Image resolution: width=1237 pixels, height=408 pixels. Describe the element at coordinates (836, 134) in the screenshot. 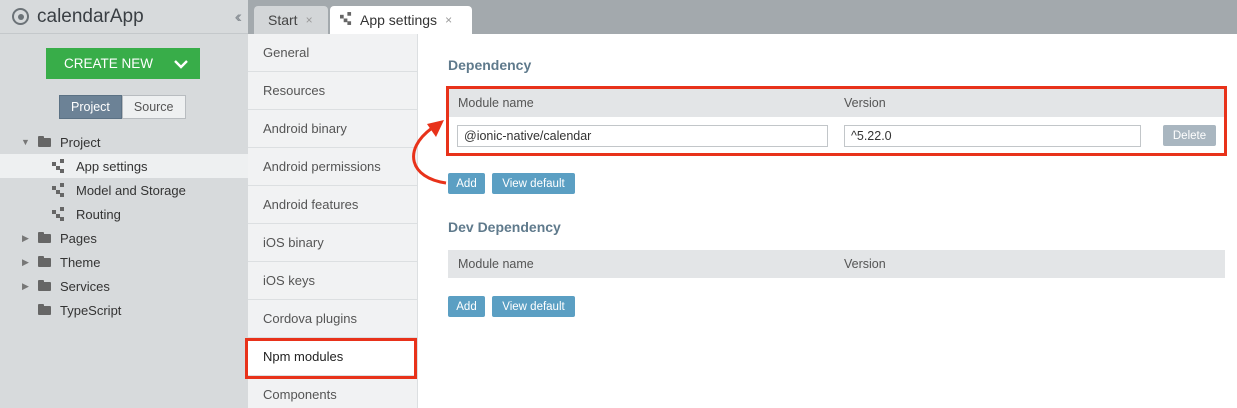

I see `dependency-row: Delete` at that location.